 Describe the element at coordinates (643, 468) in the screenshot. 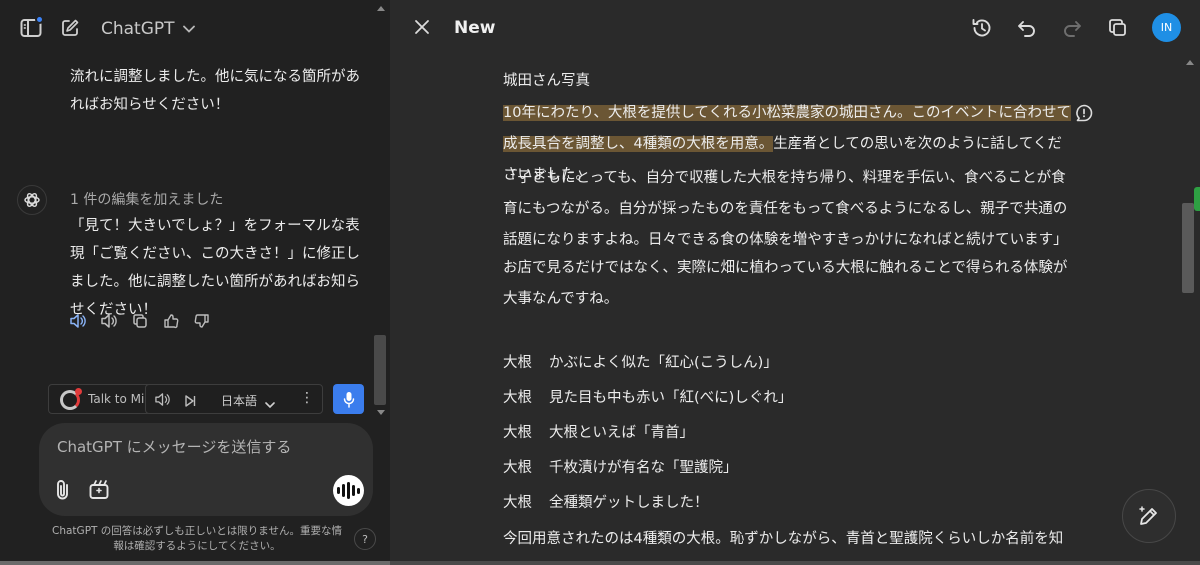

I see `variety-desc: 千枚漬けが有名な「聖護院」` at that location.